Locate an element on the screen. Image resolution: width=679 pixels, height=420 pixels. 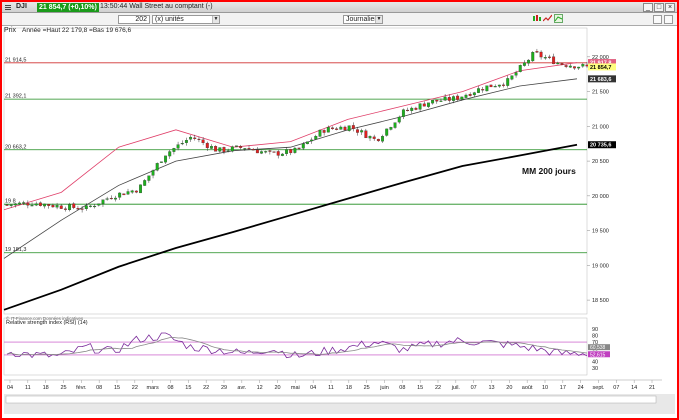
period-unit-select: (x) unités ▼ is located at coordinates (186, 19).